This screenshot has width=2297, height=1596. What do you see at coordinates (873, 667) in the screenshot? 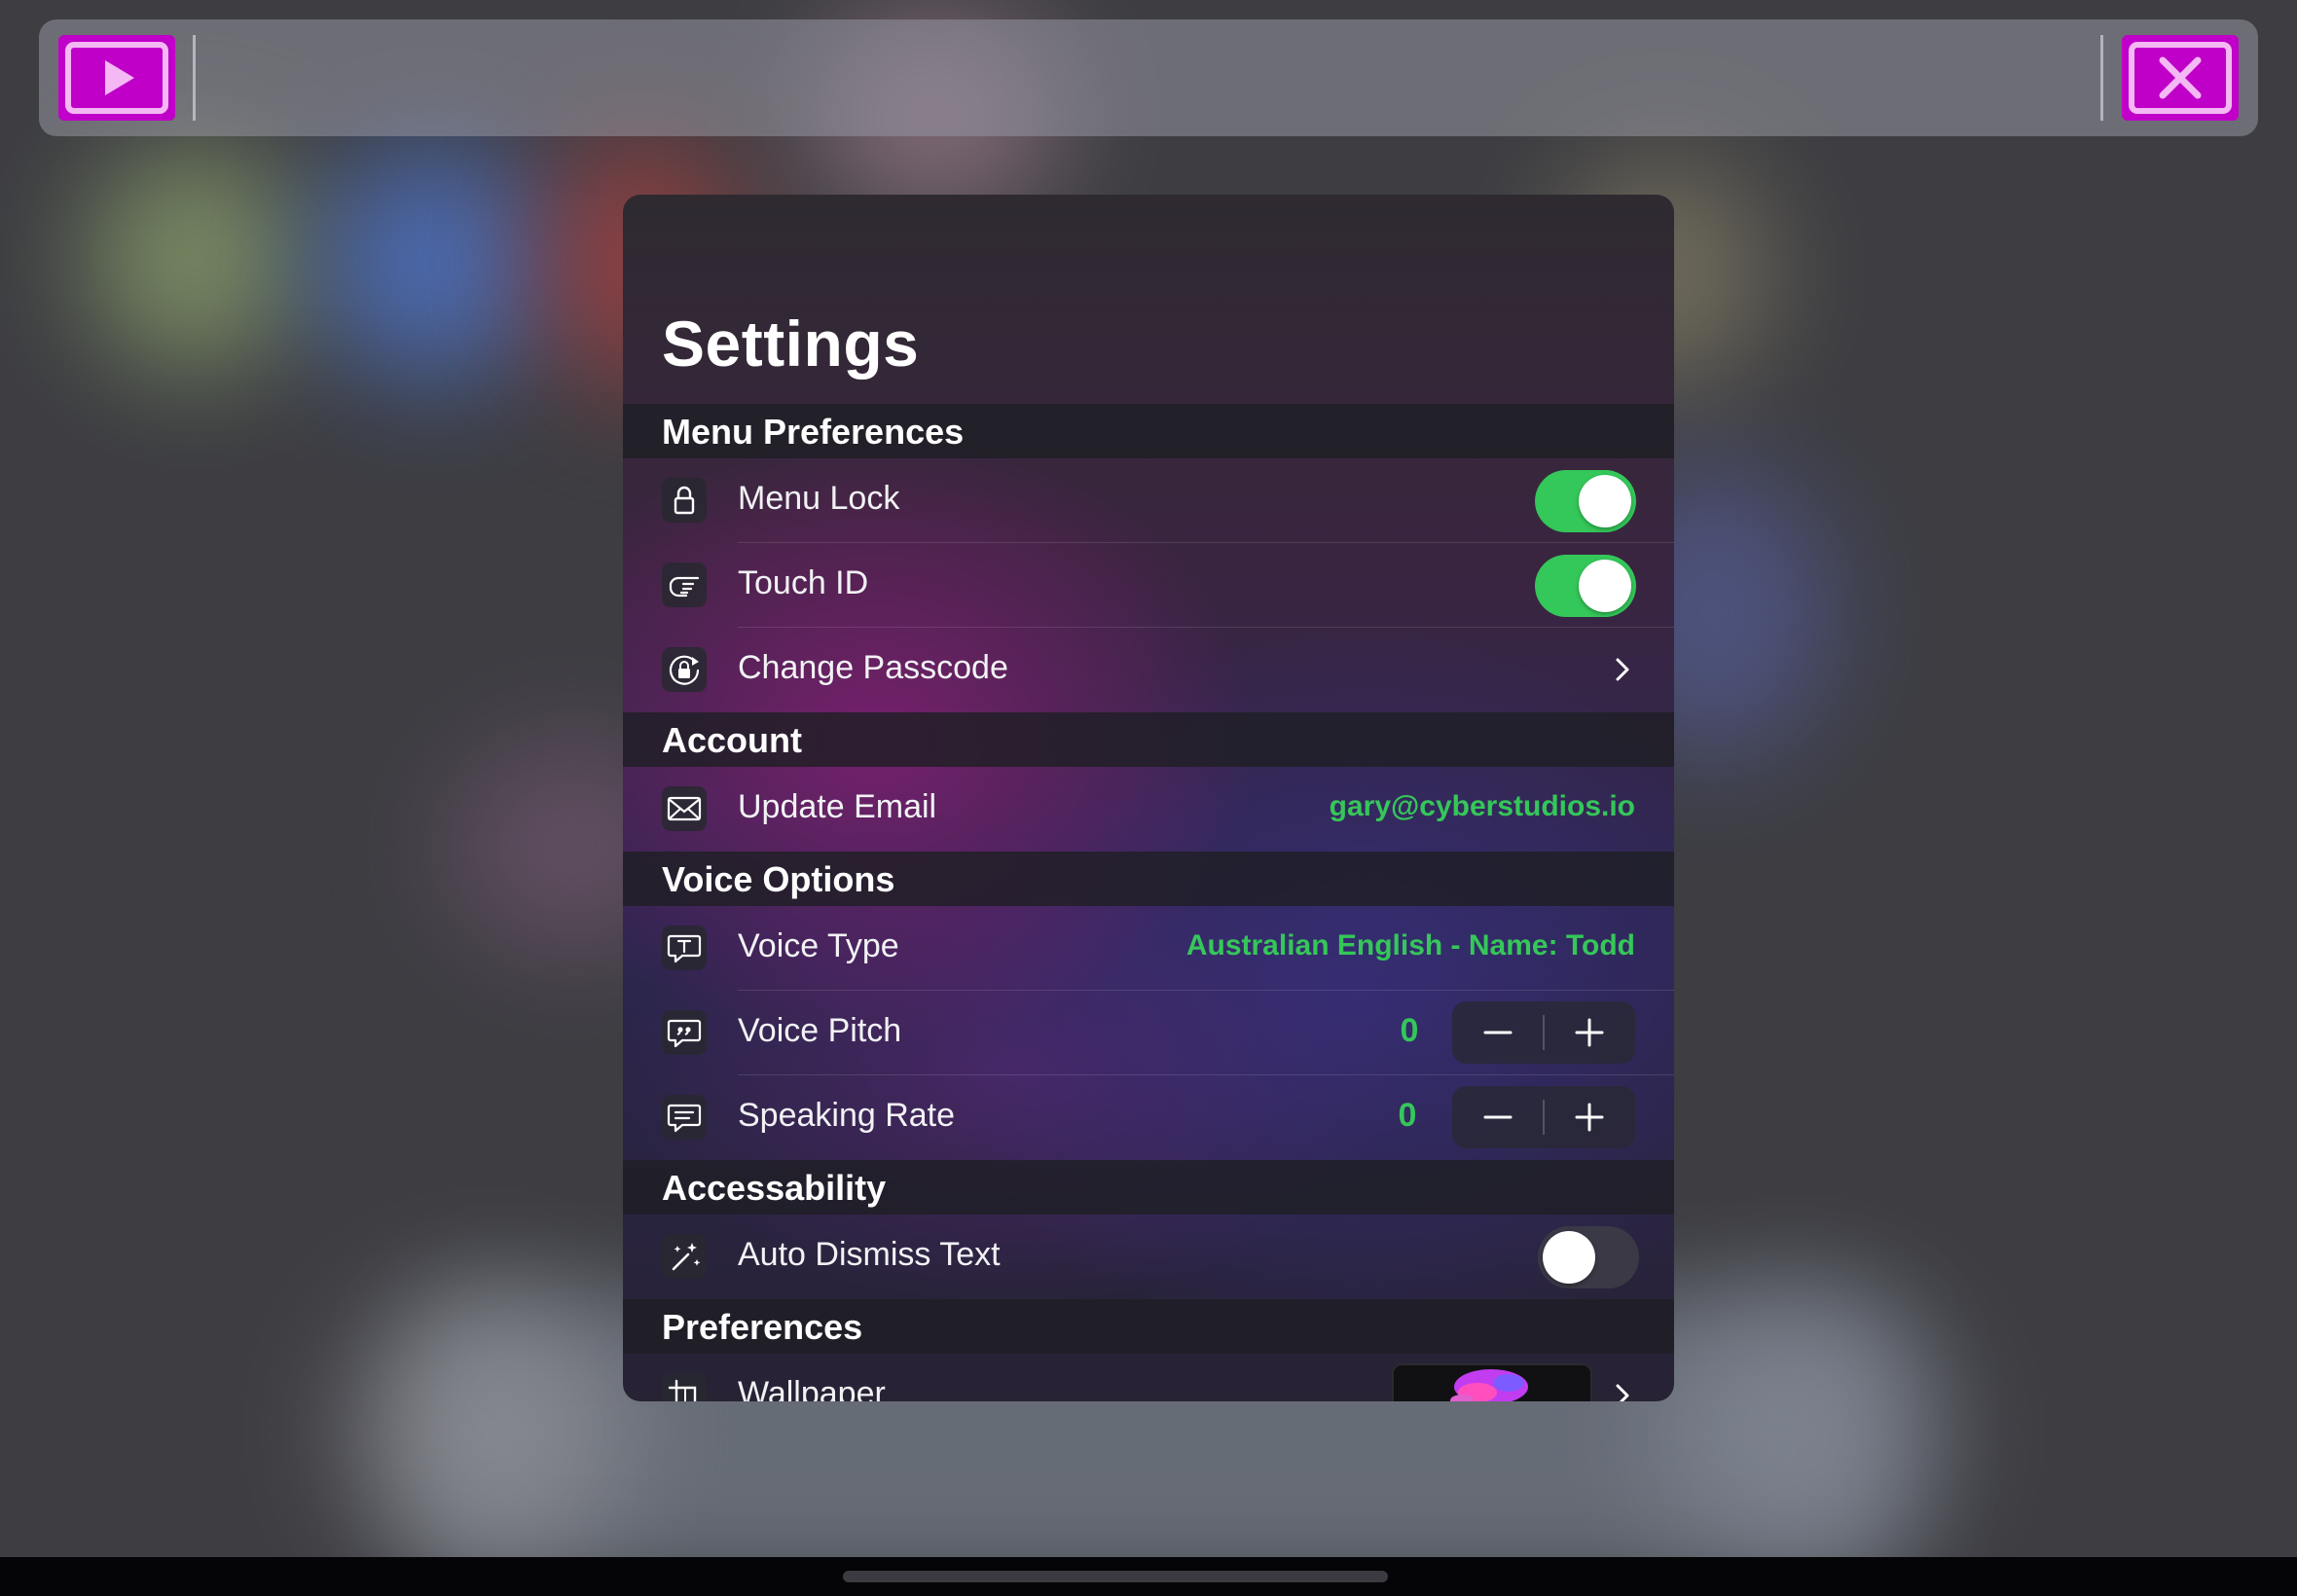
I see `row-label: Change Passcode` at bounding box center [873, 667].